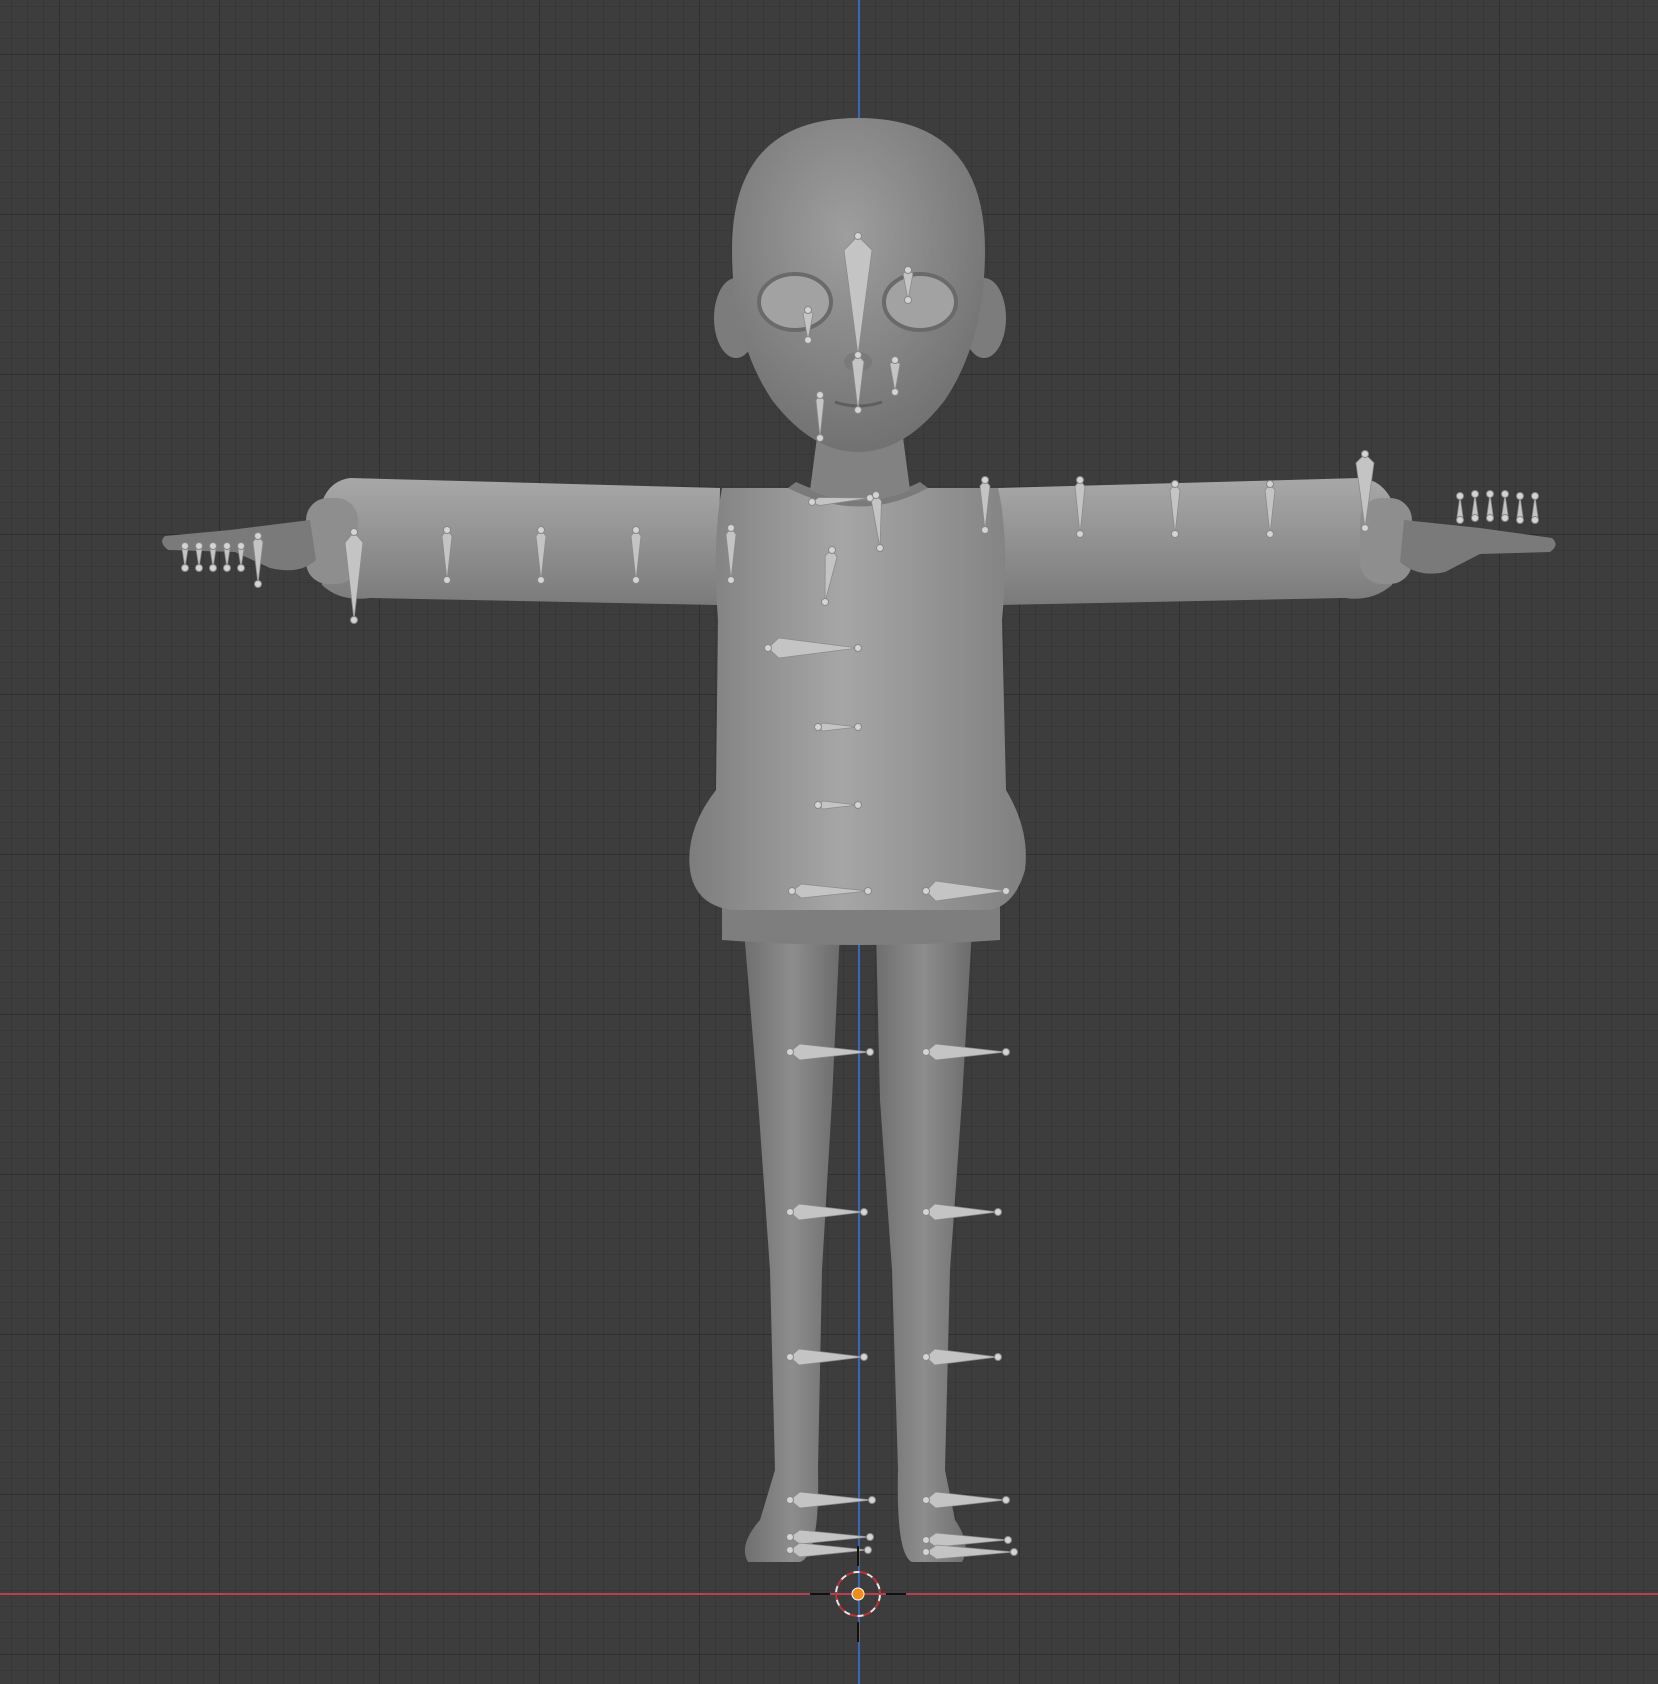  What do you see at coordinates (920, 302) in the screenshot?
I see `right-eye` at bounding box center [920, 302].